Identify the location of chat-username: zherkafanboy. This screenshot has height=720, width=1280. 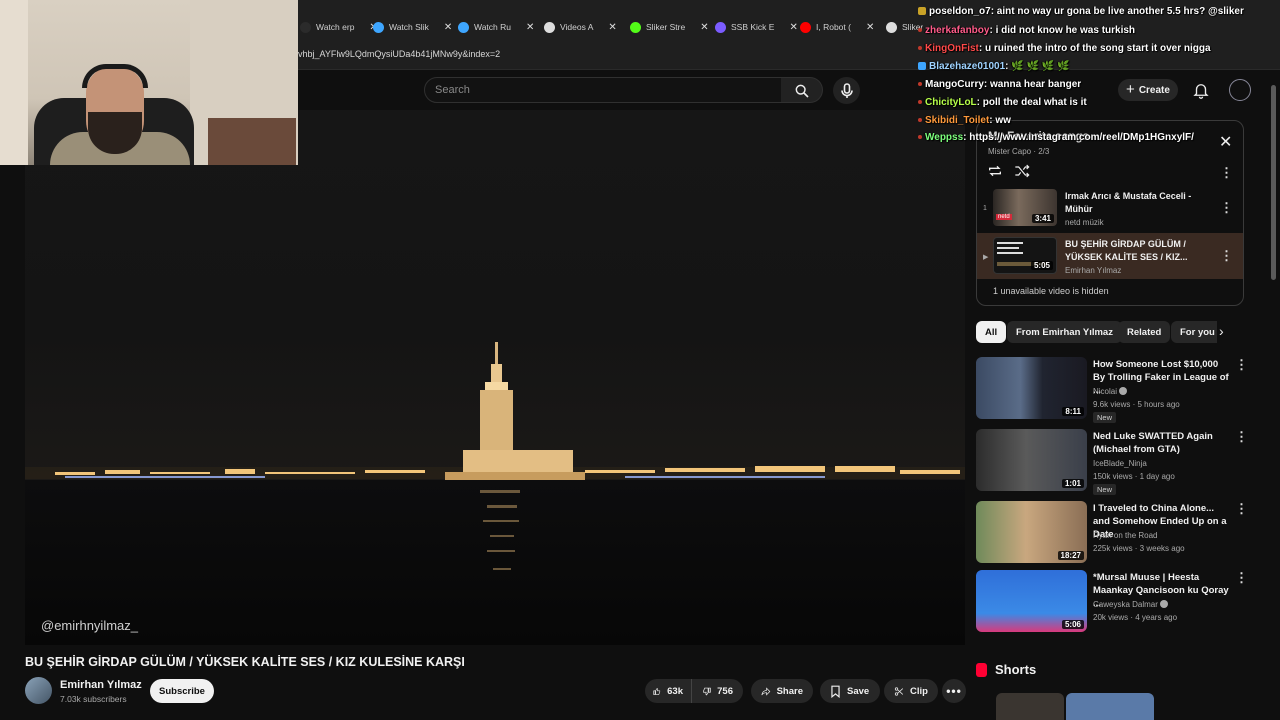
(957, 30).